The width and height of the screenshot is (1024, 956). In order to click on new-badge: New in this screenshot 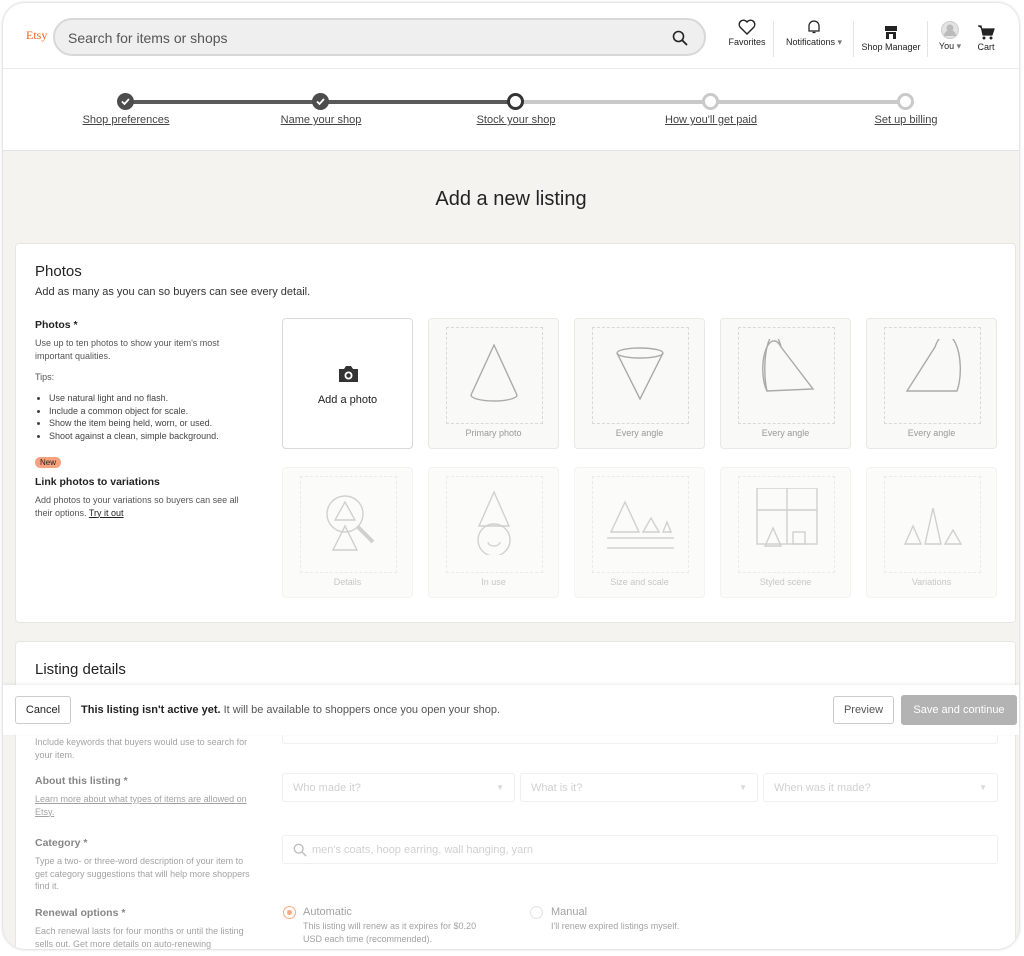, I will do `click(48, 462)`.